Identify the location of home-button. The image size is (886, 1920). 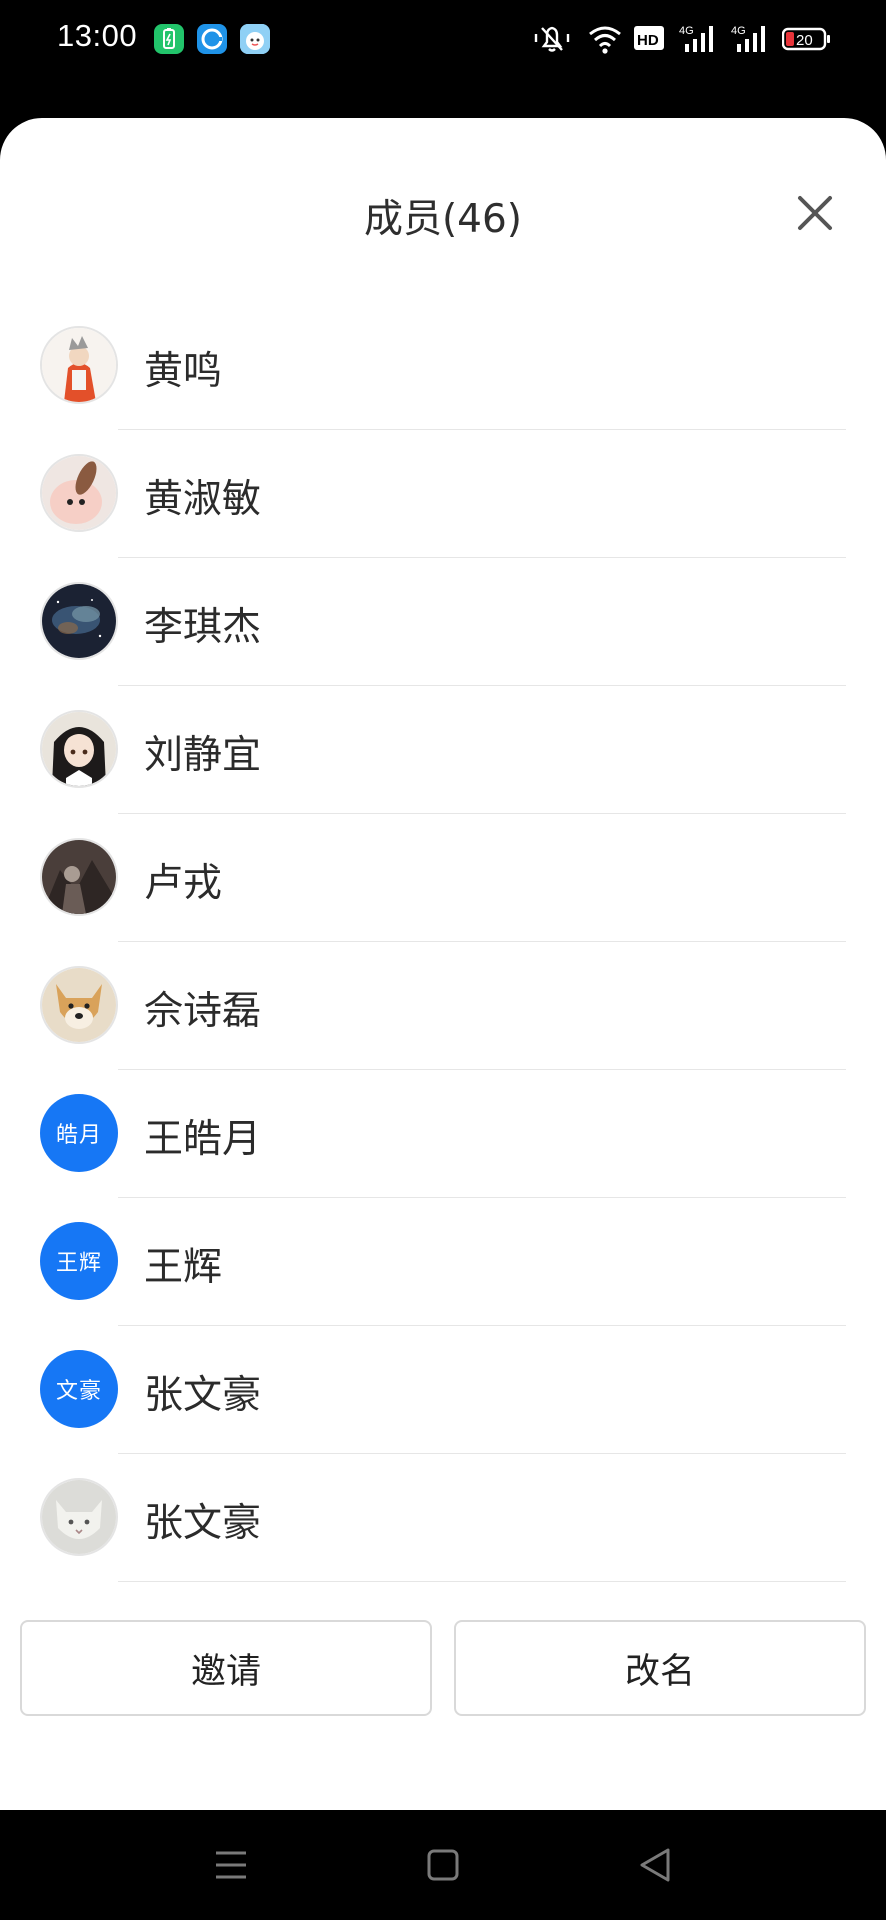
(443, 1865).